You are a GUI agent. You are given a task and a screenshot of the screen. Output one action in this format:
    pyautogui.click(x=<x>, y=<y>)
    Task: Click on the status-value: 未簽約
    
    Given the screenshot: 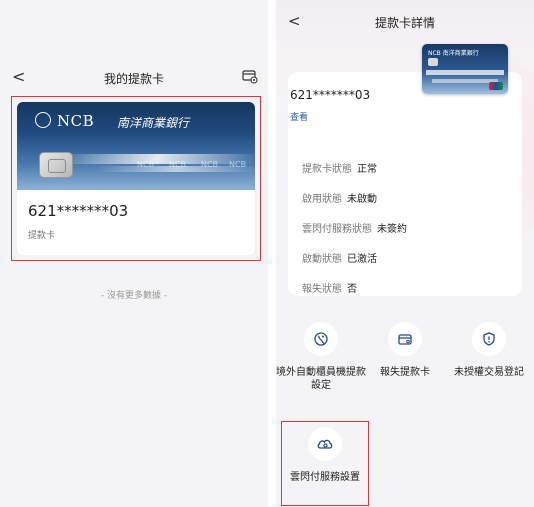 What is the action you would take?
    pyautogui.click(x=392, y=229)
    